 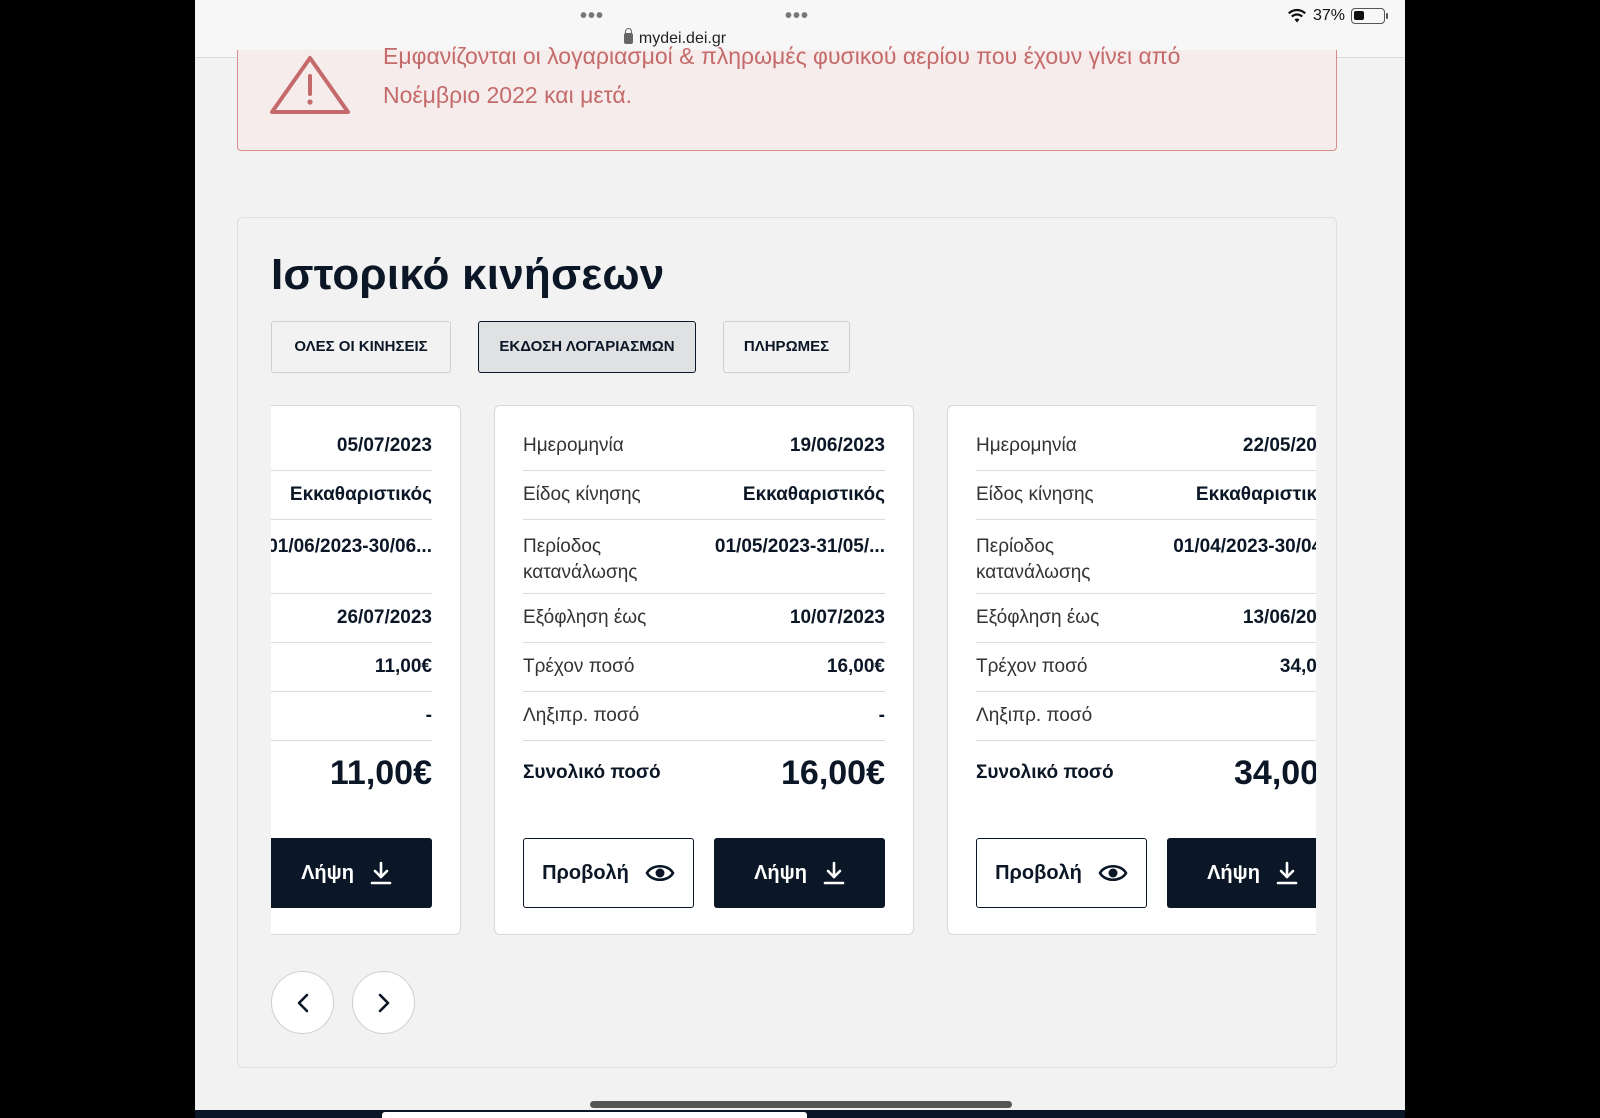 I want to click on total-value: 11,00€, so click(x=380, y=772).